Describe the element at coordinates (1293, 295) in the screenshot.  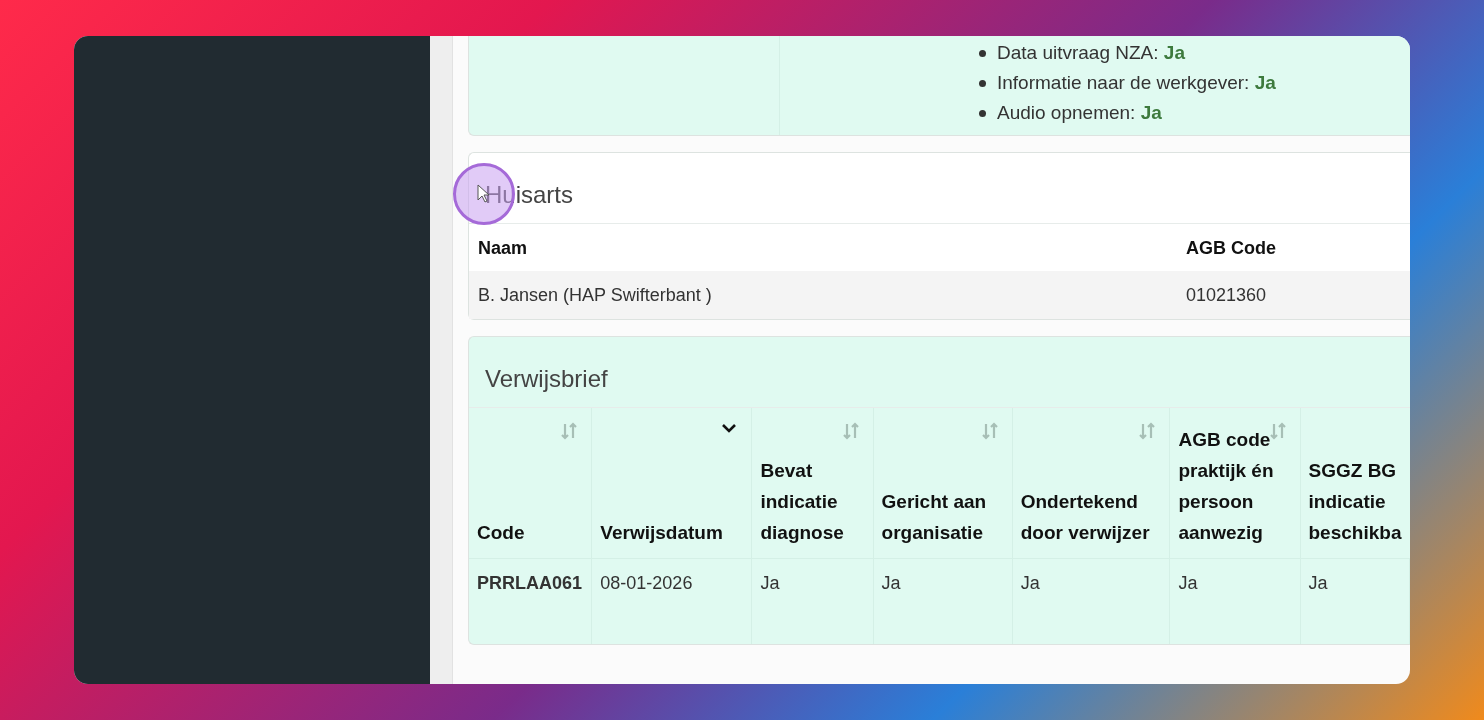
I see `table-cell: 01021360` at that location.